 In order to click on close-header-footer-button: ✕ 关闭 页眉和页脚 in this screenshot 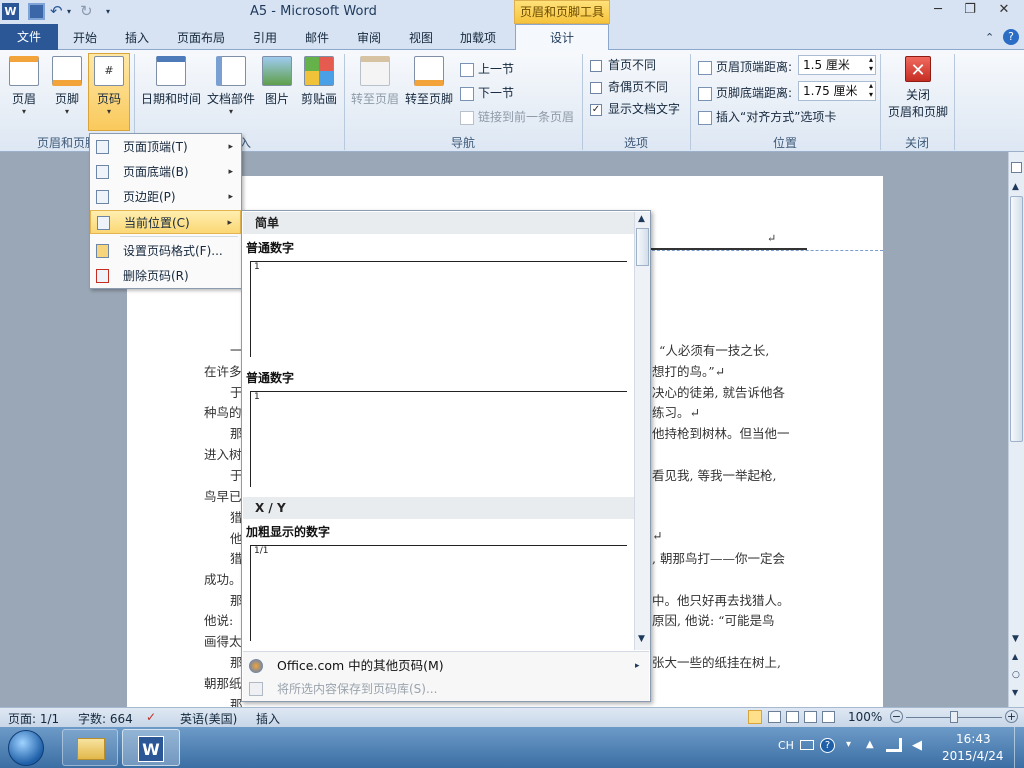, I will do `click(918, 90)`.